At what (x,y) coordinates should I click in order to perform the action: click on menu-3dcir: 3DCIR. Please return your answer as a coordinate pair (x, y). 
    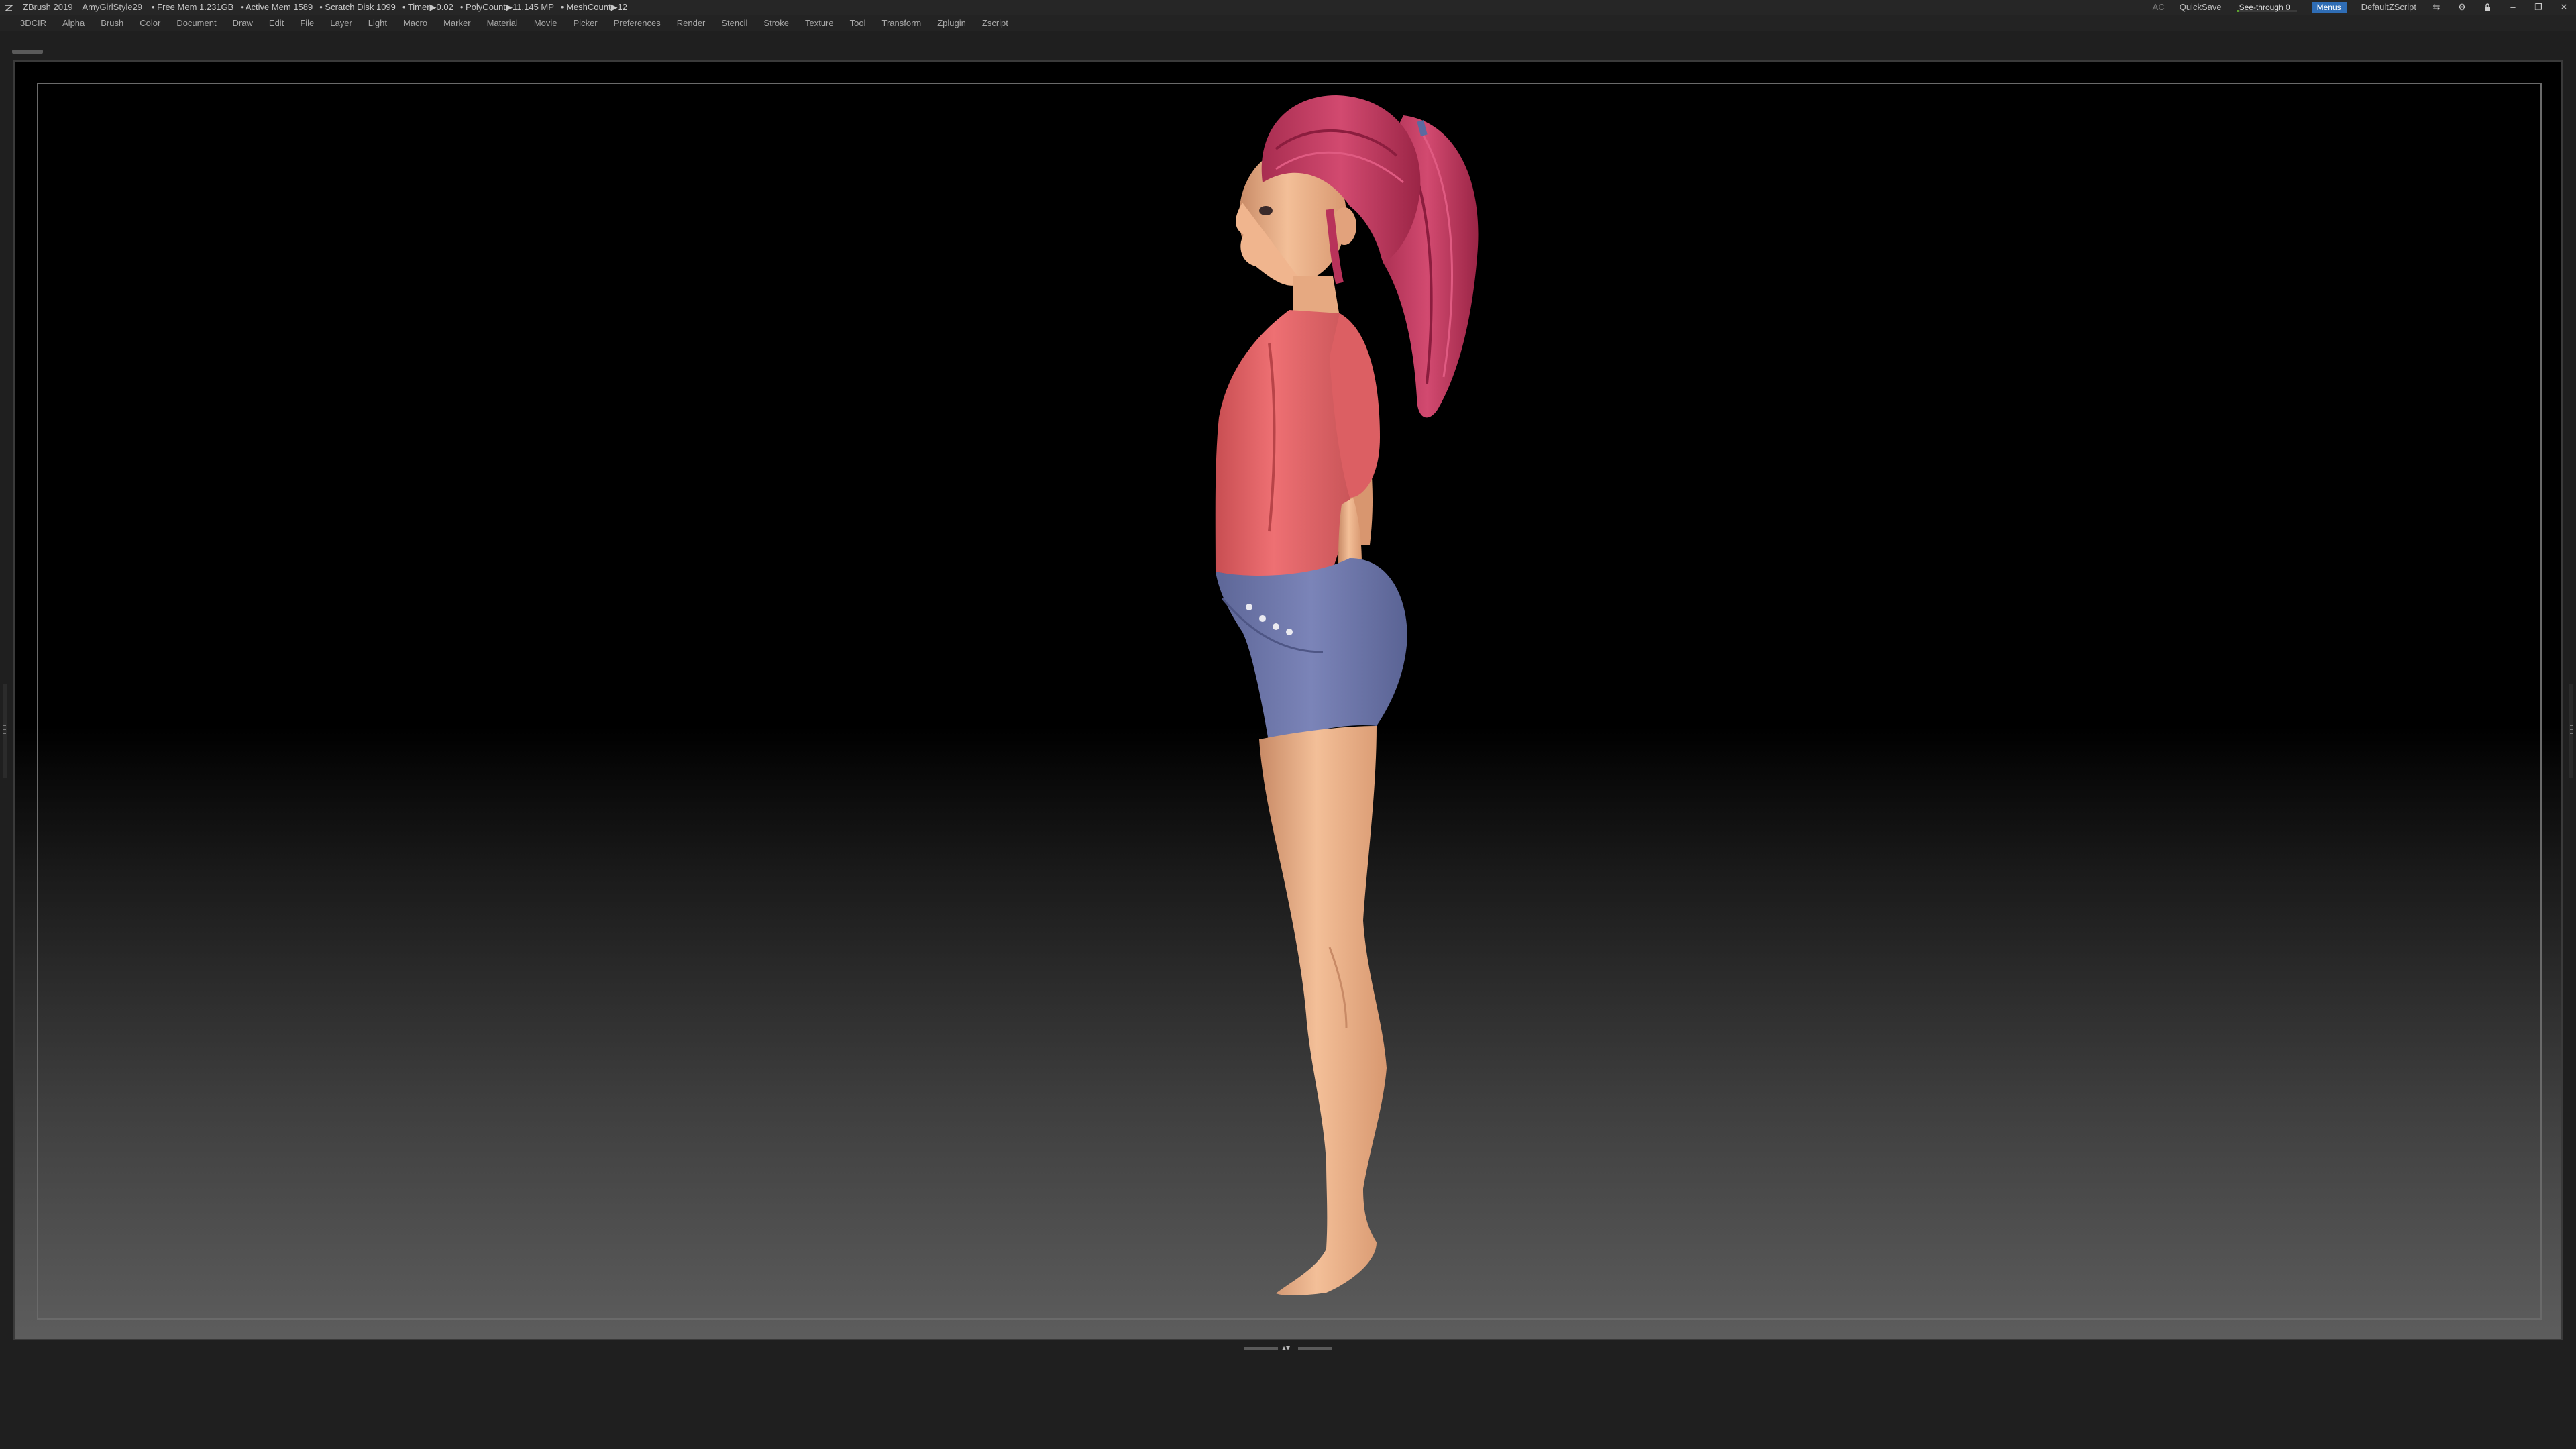
    Looking at the image, I should click on (33, 23).